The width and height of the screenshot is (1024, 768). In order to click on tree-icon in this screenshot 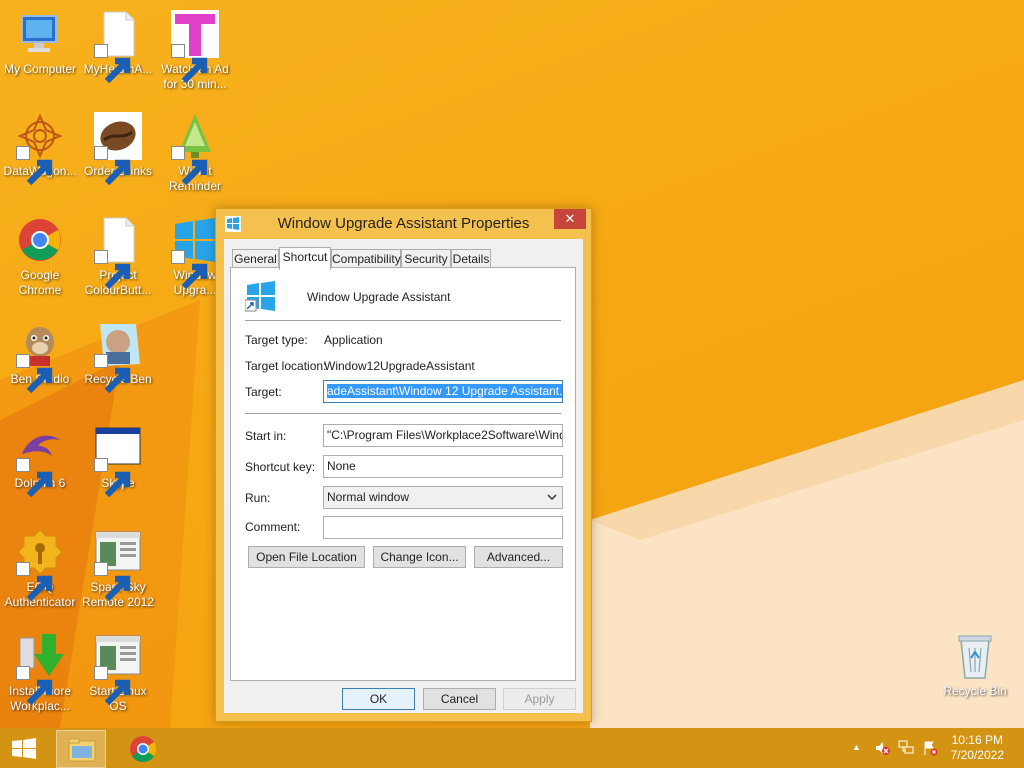, I will do `click(195, 149)`.